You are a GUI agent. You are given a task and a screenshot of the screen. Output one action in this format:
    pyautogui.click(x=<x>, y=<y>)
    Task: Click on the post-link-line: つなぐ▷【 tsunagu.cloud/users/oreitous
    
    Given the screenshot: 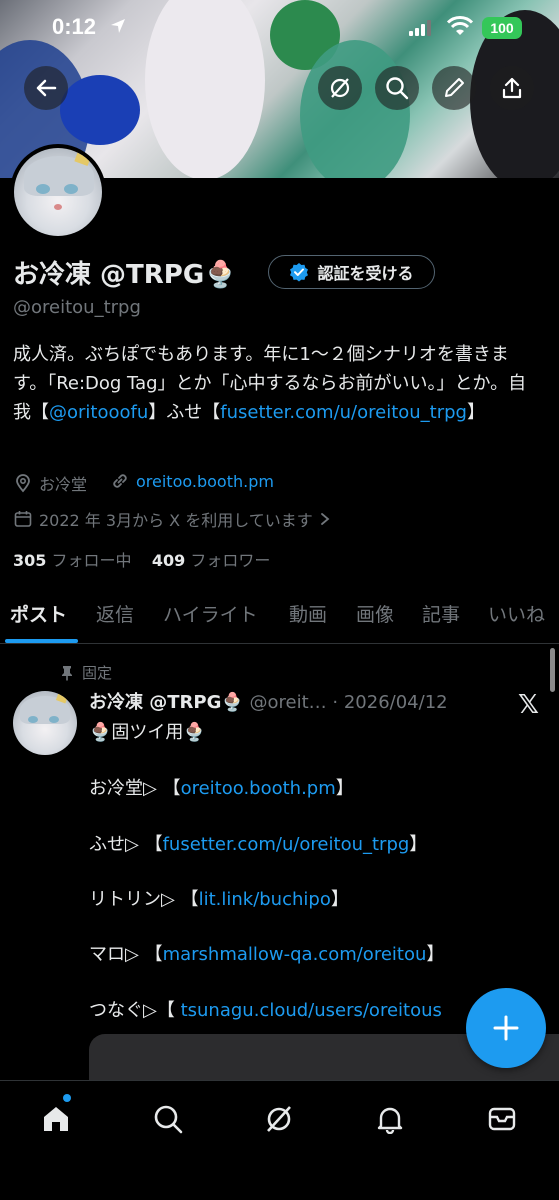 What is the action you would take?
    pyautogui.click(x=265, y=1009)
    